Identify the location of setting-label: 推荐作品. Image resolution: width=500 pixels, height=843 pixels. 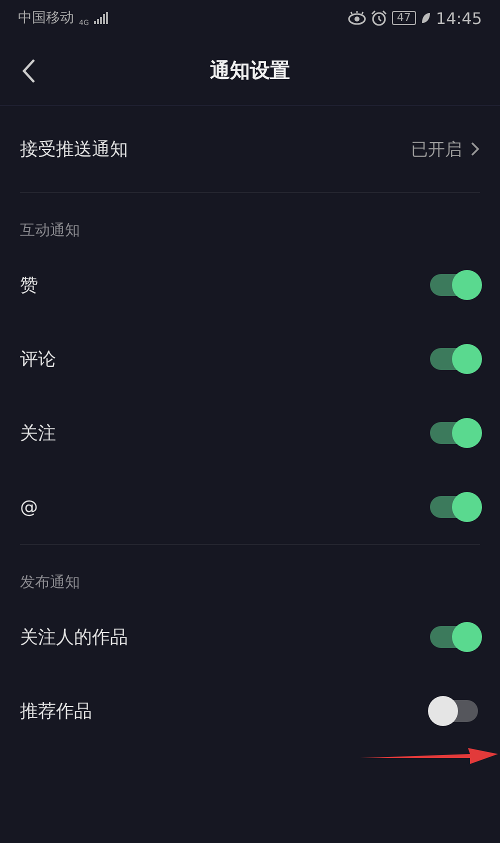
(56, 711).